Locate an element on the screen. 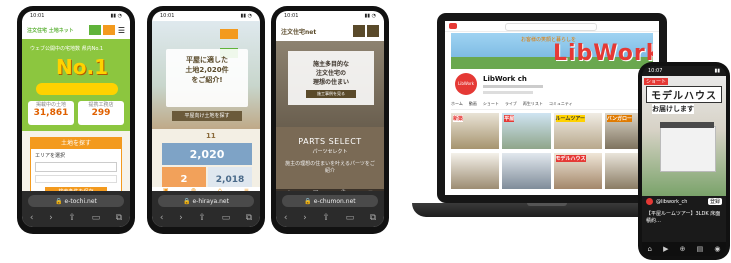  tab-community: コミュニティ is located at coordinates (561, 105).